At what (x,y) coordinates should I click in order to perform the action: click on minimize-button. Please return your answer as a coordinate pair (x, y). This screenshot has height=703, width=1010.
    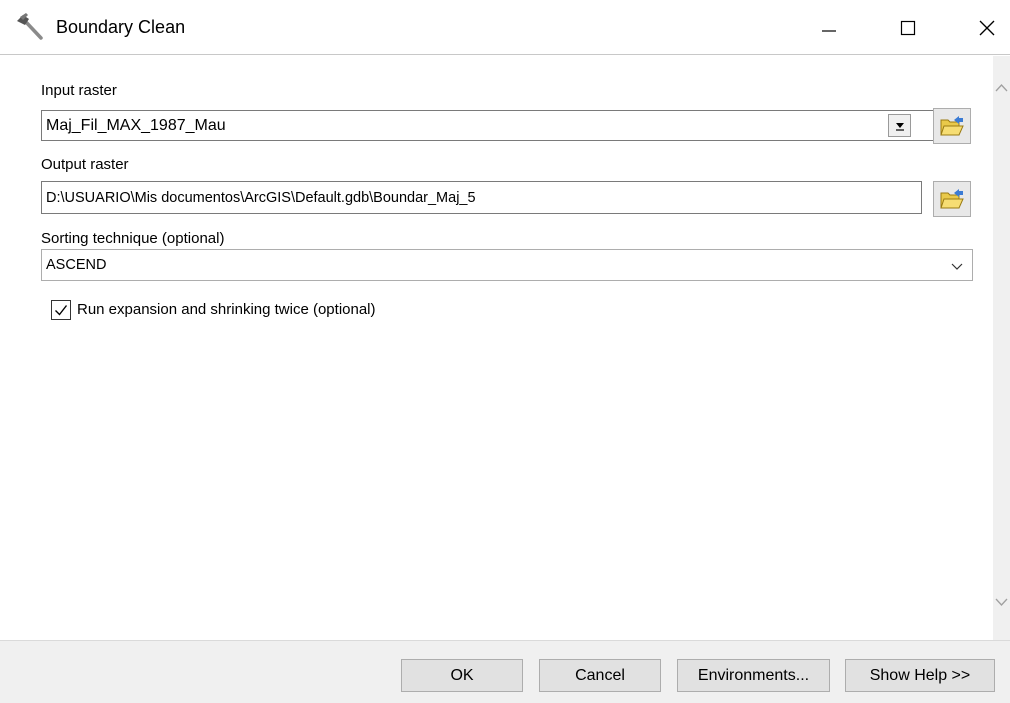
    Looking at the image, I should click on (829, 27).